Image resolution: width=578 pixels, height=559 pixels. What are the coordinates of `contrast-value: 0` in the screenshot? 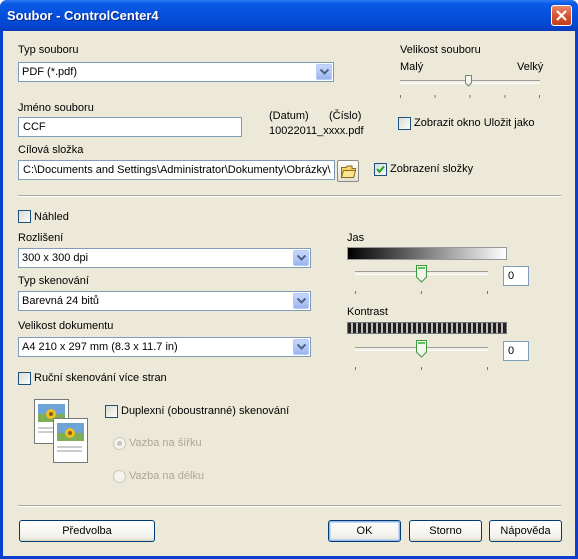 It's located at (511, 351).